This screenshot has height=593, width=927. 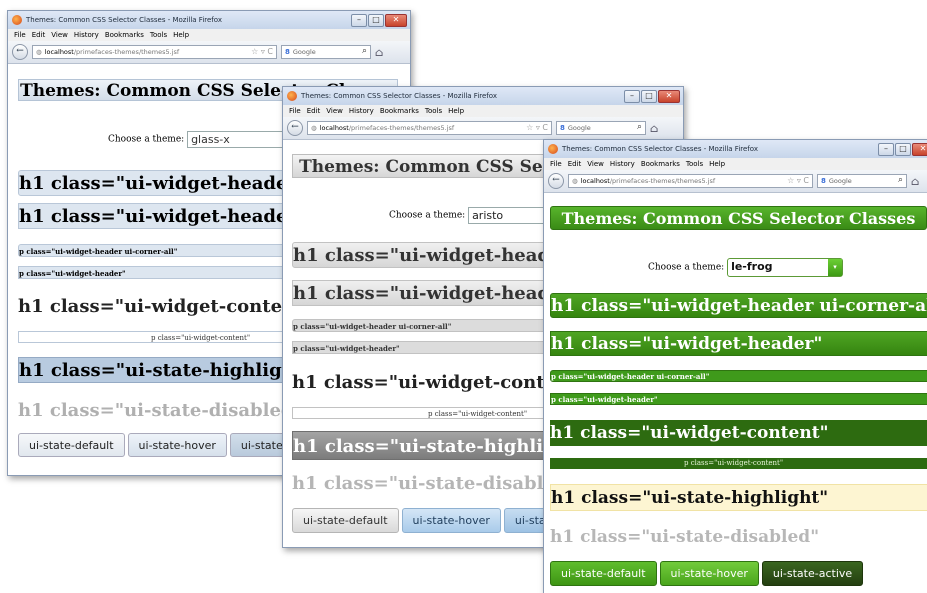 What do you see at coordinates (738, 399) in the screenshot?
I see `p-widget-header: p class="ui-widget-header"` at bounding box center [738, 399].